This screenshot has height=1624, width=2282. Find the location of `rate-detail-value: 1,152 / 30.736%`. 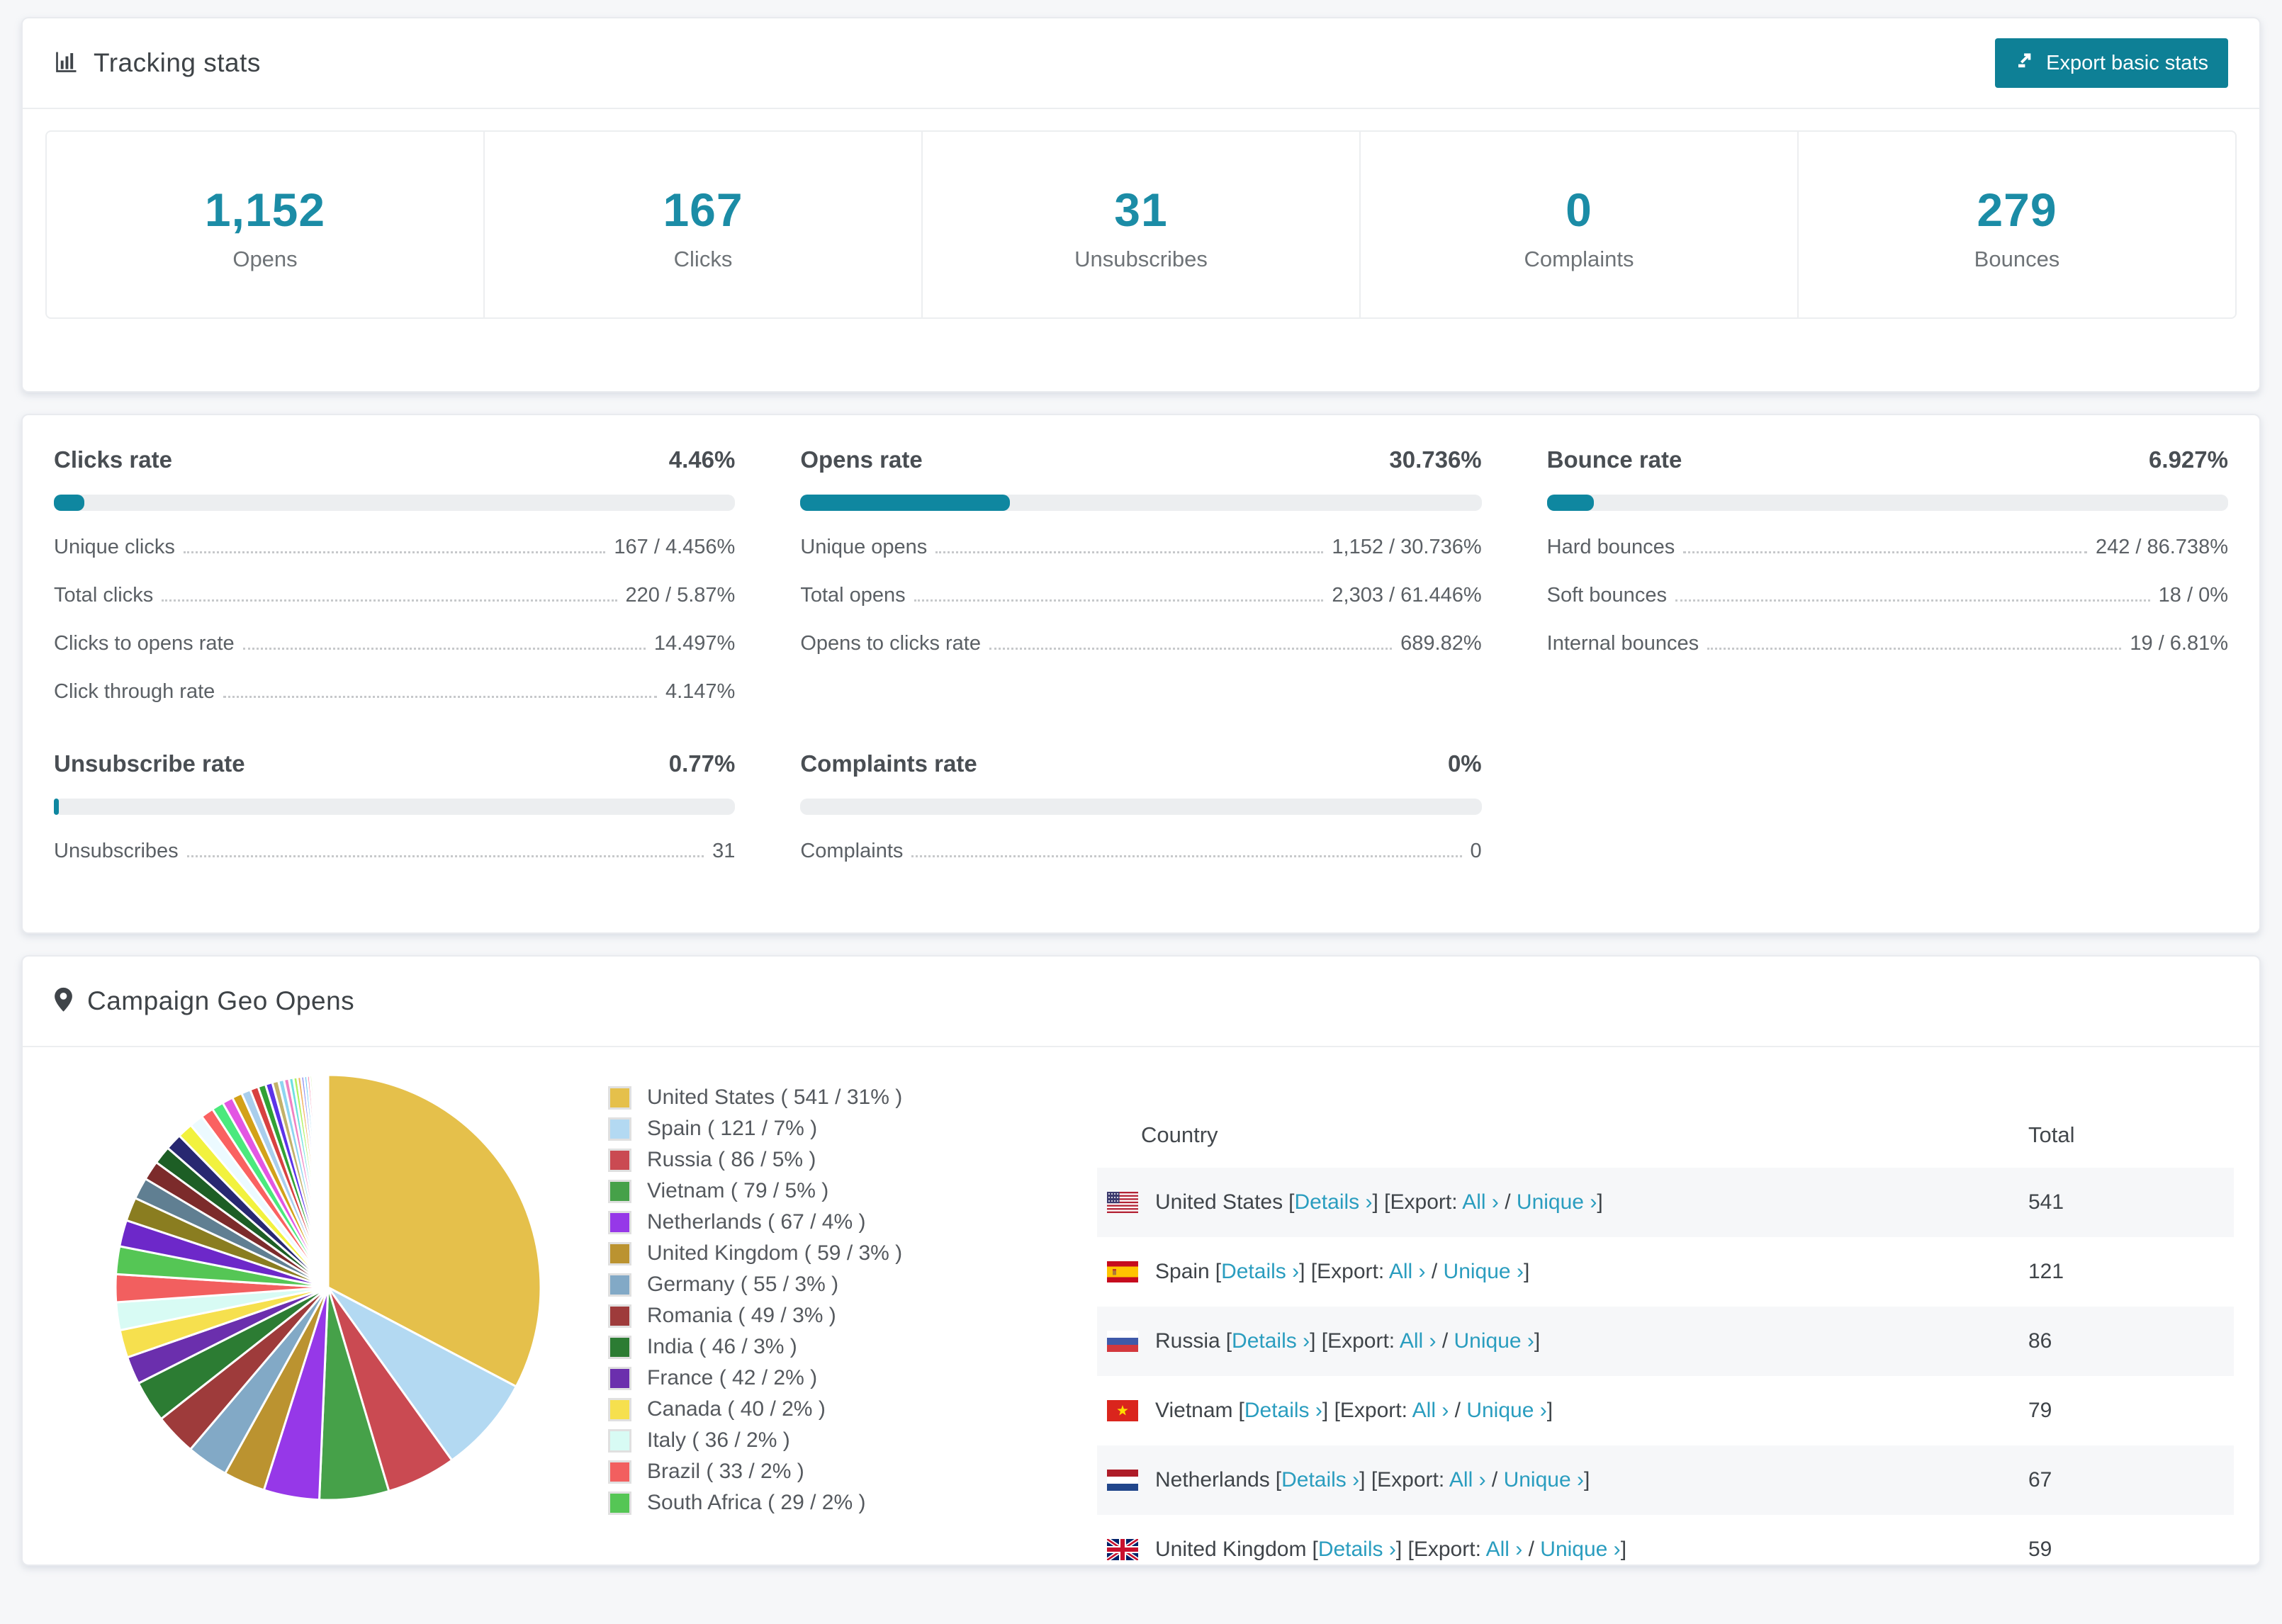

rate-detail-value: 1,152 / 30.736% is located at coordinates (1407, 547).